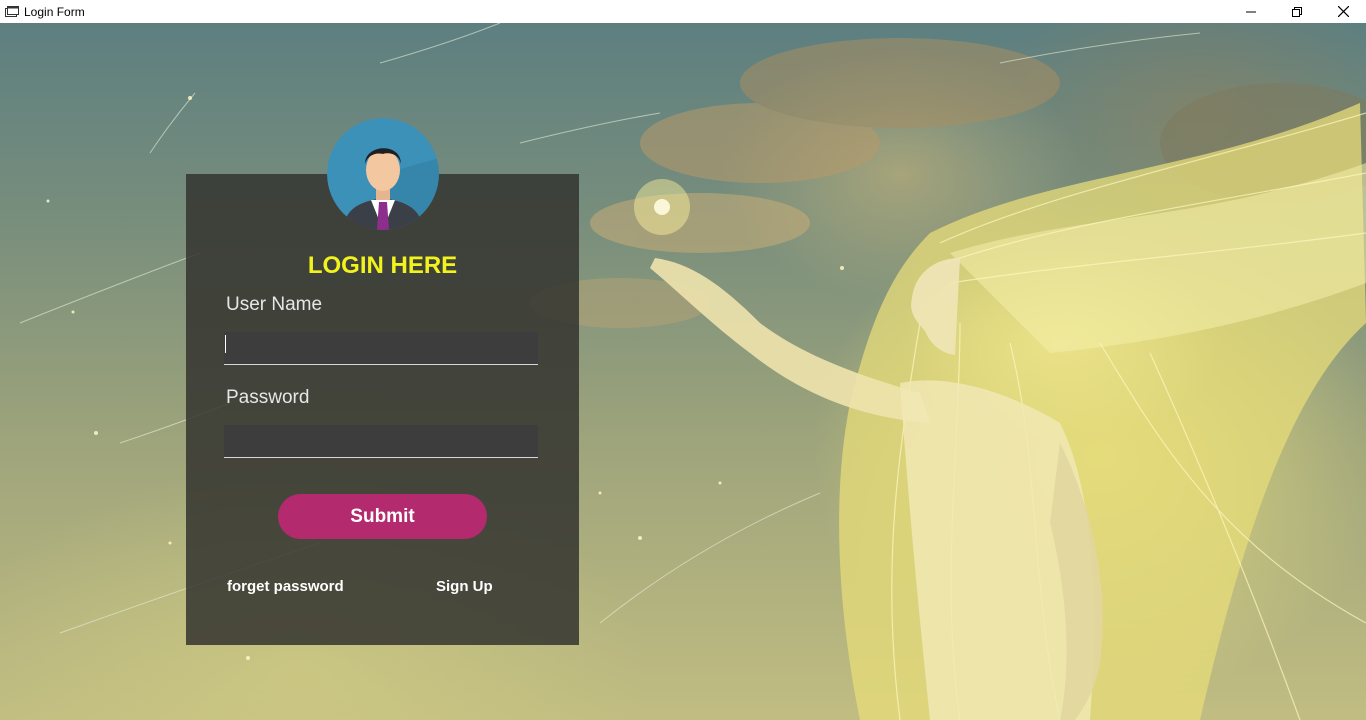  Describe the element at coordinates (381, 348) in the screenshot. I see `username-input` at that location.